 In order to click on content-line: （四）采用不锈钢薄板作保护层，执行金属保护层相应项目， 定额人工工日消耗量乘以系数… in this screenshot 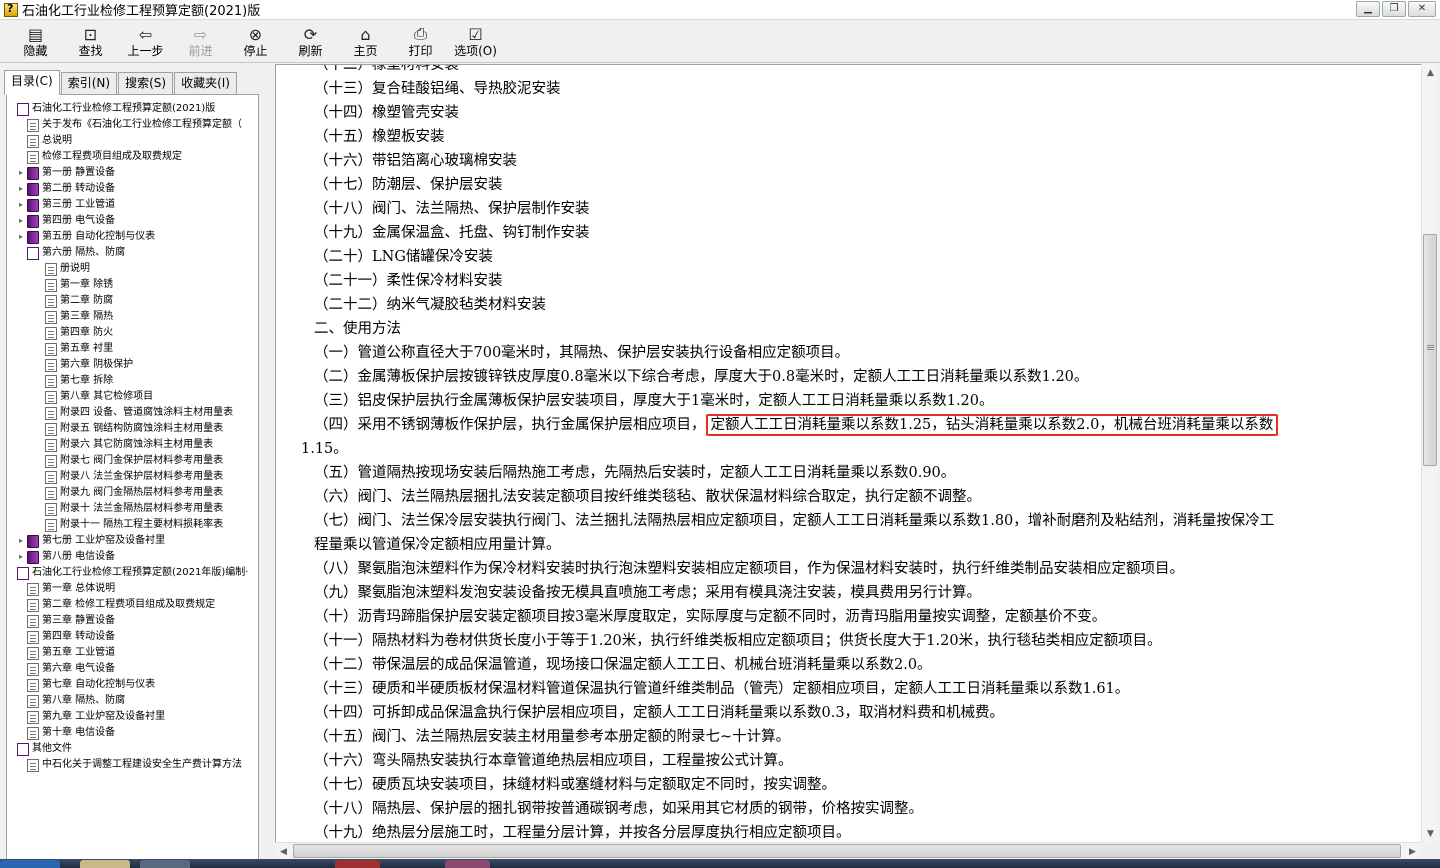, I will do `click(849, 425)`.